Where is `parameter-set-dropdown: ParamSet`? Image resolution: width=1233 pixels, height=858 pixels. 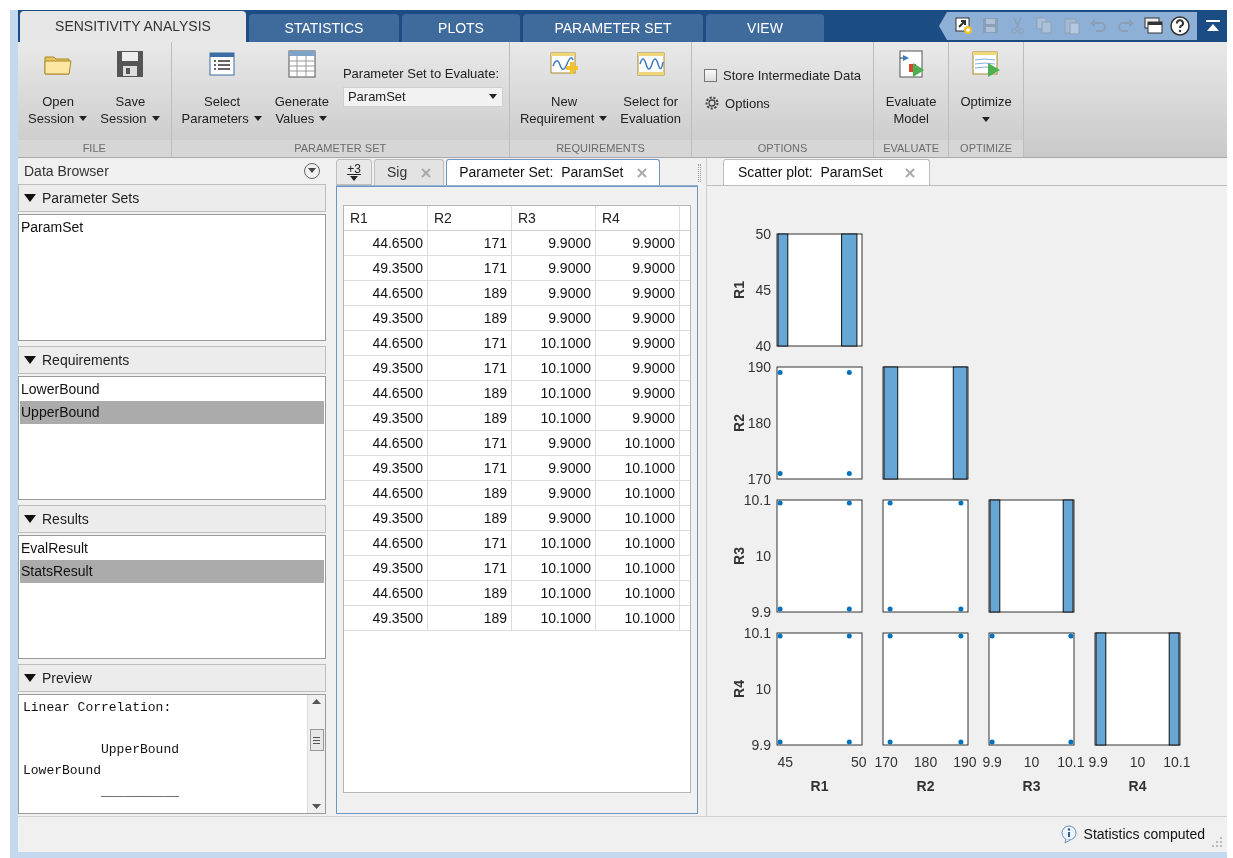 parameter-set-dropdown: ParamSet is located at coordinates (422, 96).